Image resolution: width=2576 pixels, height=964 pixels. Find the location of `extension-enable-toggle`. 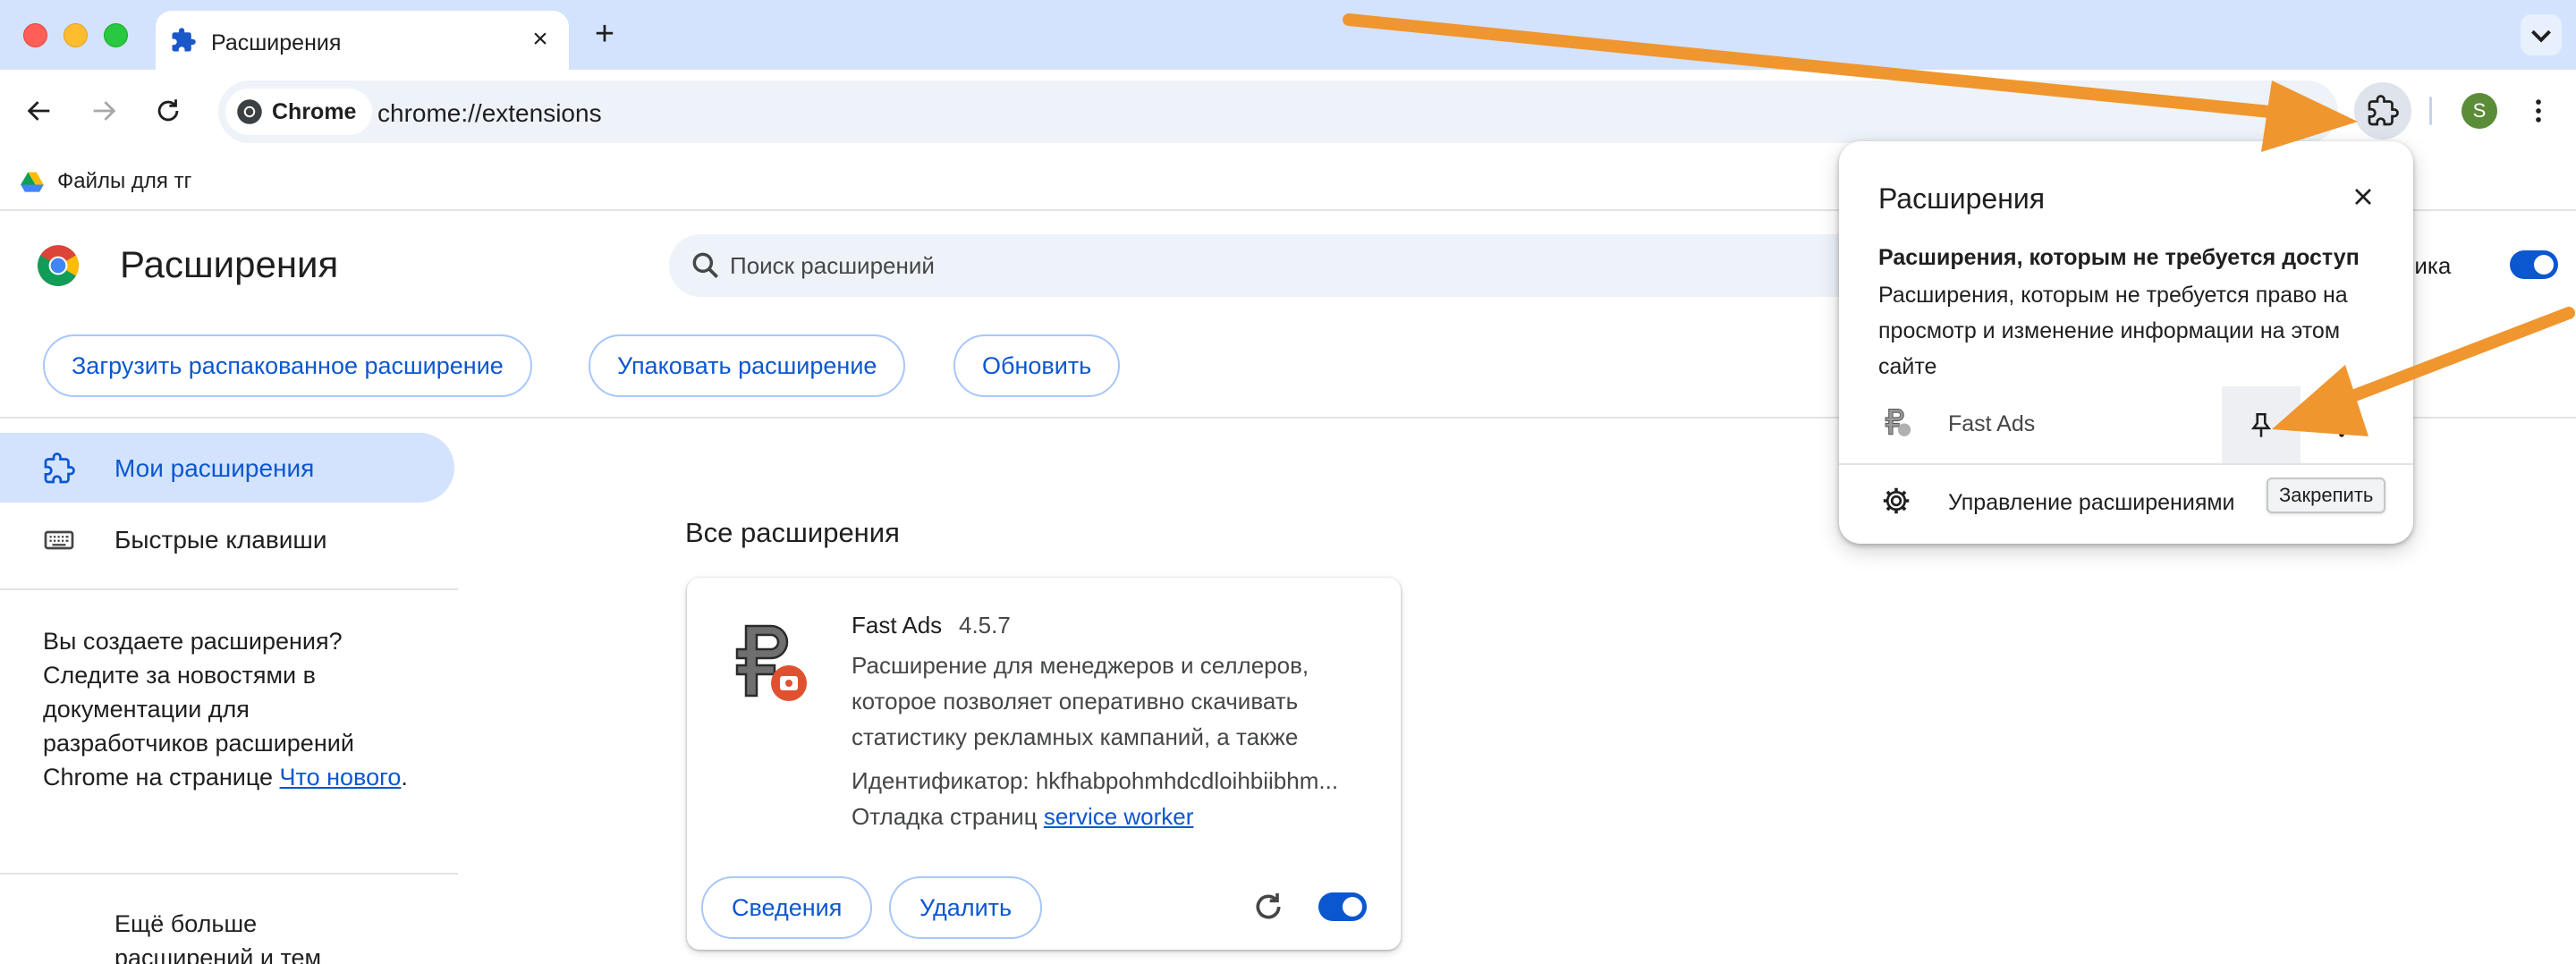

extension-enable-toggle is located at coordinates (1342, 907).